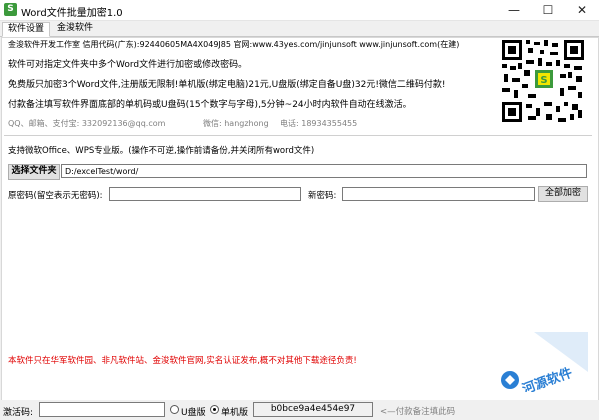  Describe the element at coordinates (299, 29) in the screenshot. I see `tab-strip: 软件设置 金浚软件` at that location.